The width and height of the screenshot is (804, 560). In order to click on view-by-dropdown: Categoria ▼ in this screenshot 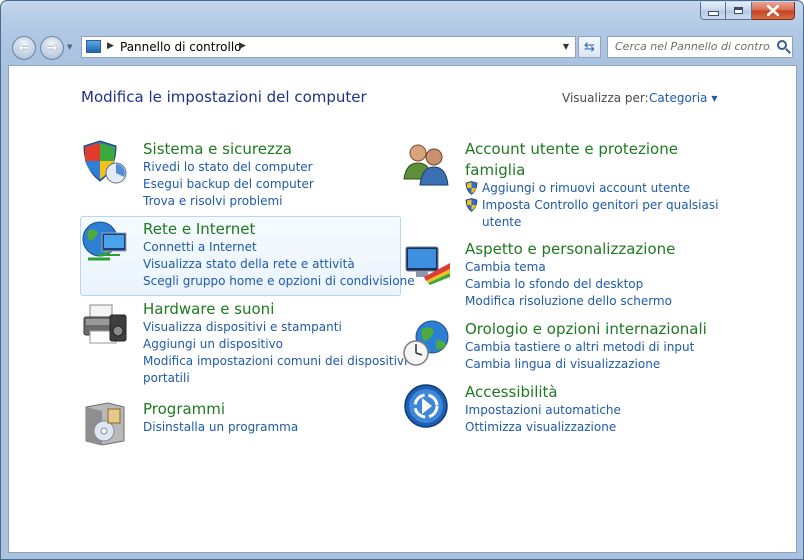, I will do `click(683, 98)`.